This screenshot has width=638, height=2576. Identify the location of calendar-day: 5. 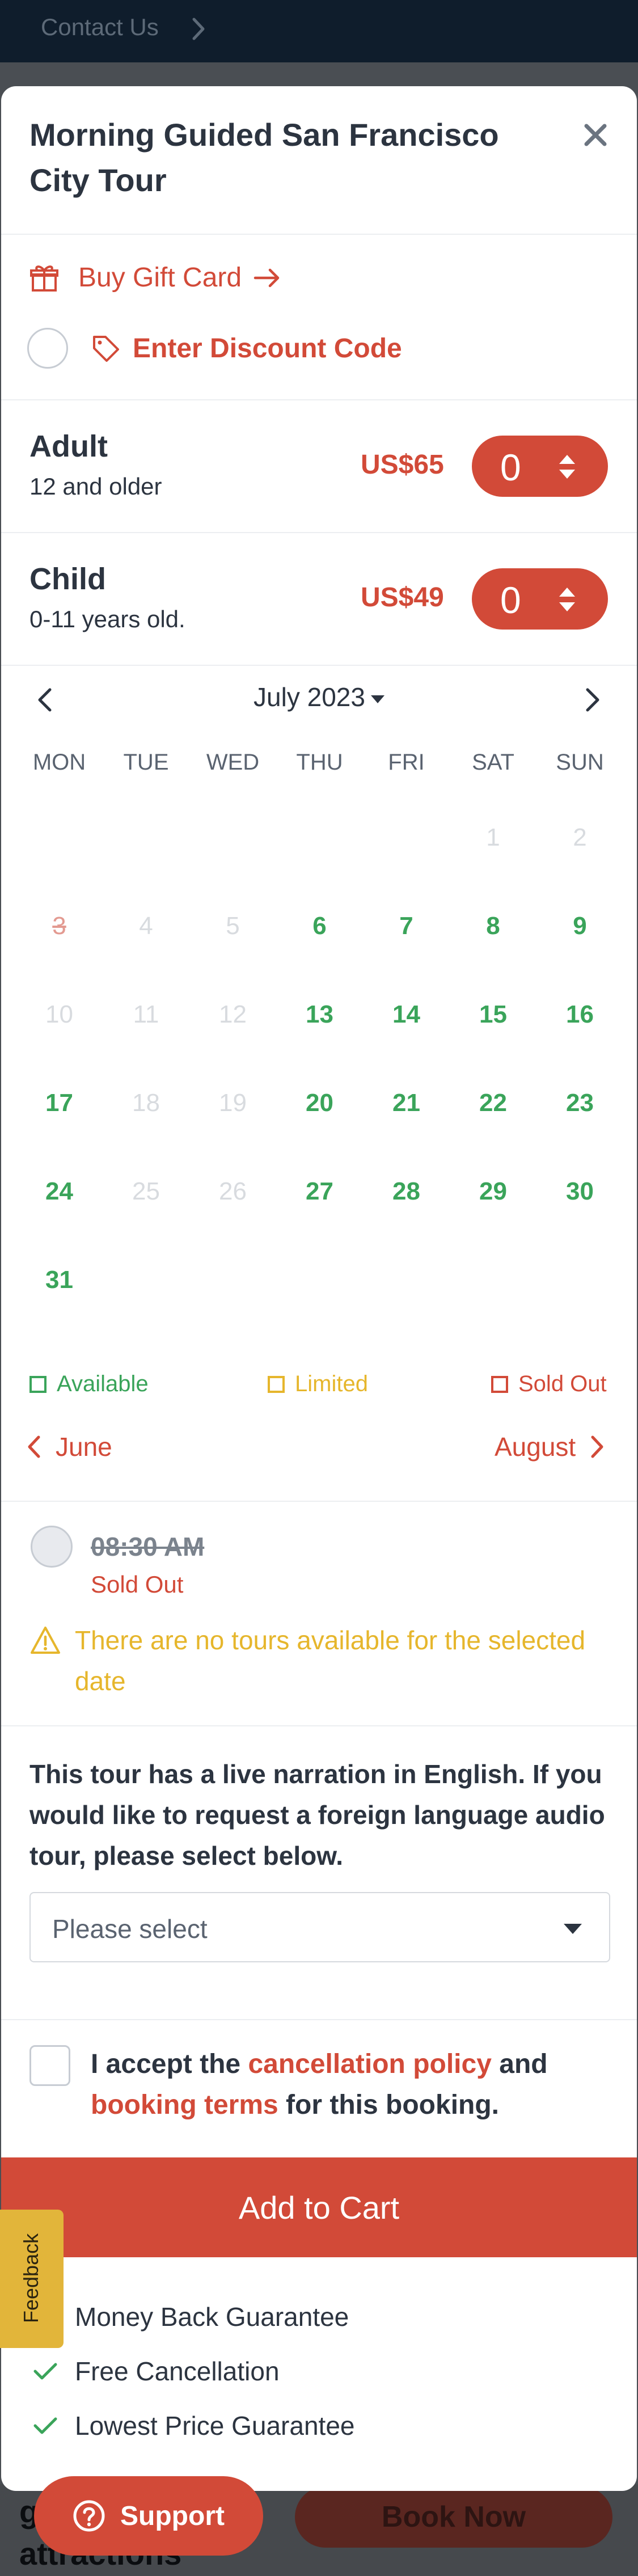
(233, 926).